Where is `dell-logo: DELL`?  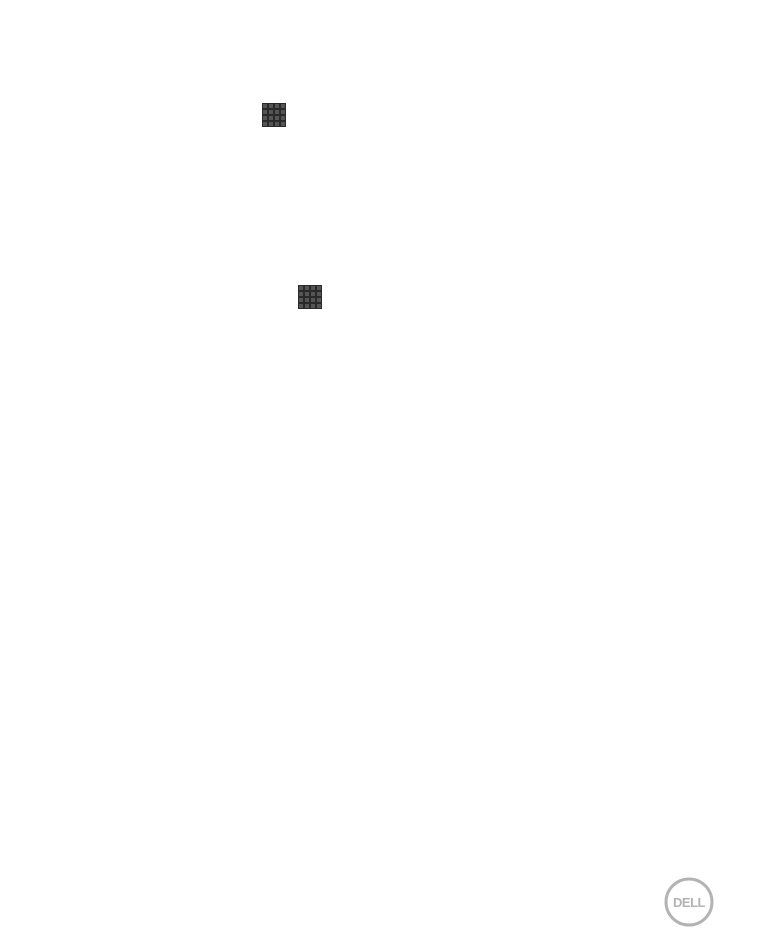
dell-logo: DELL is located at coordinates (689, 902).